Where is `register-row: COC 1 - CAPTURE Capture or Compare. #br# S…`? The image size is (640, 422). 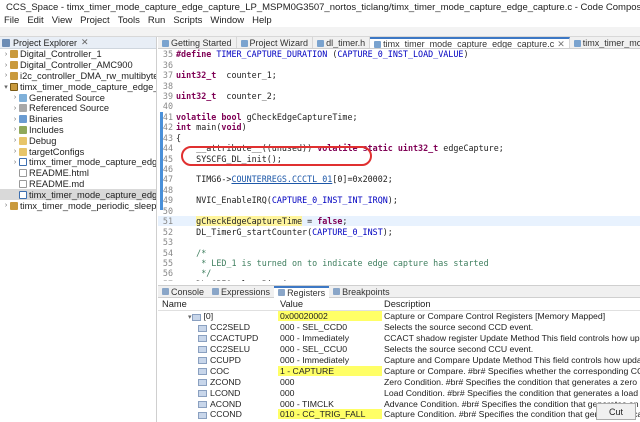
register-row: COC 1 - CAPTURE Capture or Compare. #br# S… is located at coordinates (399, 370).